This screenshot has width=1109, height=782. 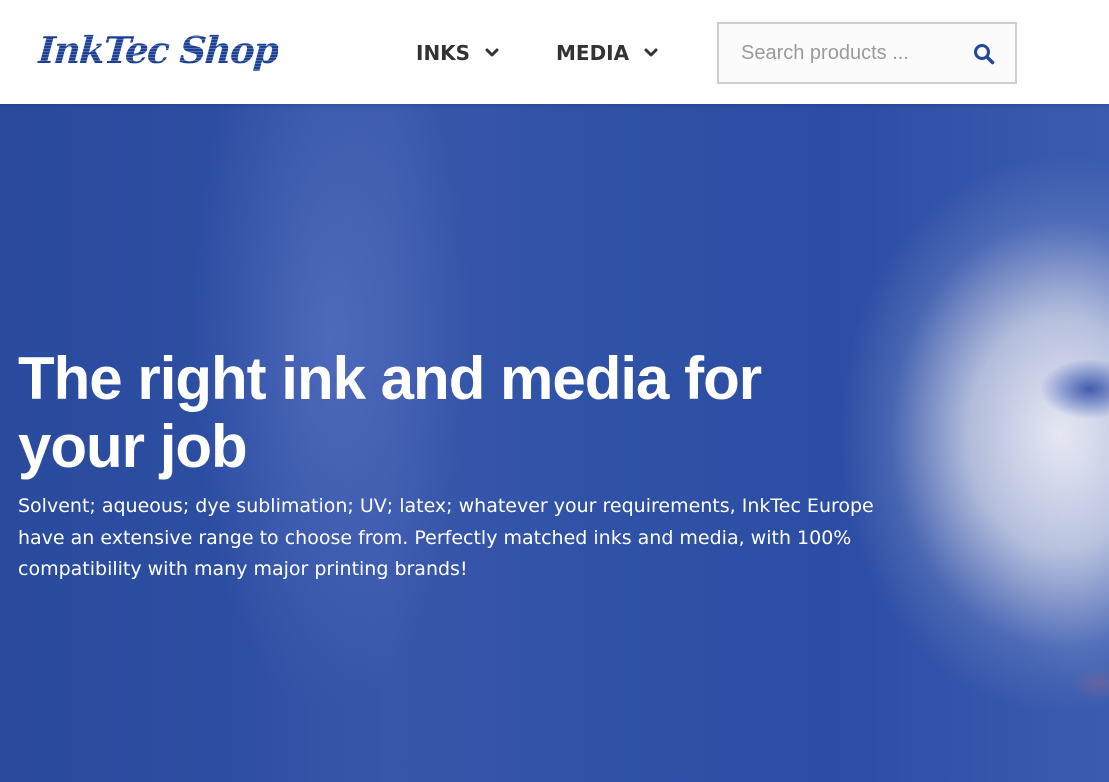 What do you see at coordinates (858, 53) in the screenshot?
I see `search-input` at bounding box center [858, 53].